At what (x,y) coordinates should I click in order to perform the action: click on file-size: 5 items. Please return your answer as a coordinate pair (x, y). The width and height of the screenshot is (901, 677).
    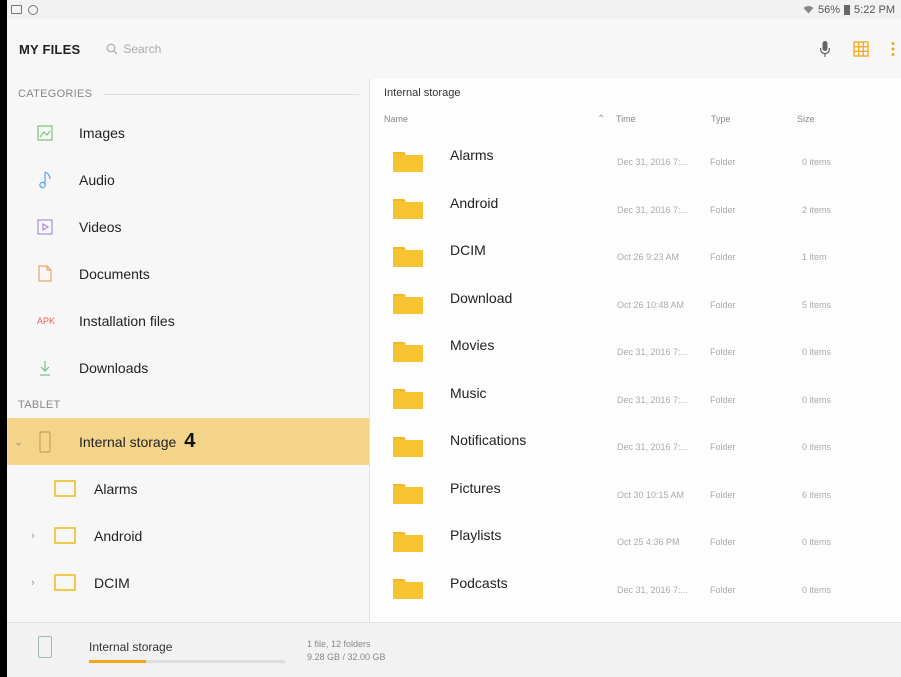
    Looking at the image, I should click on (817, 304).